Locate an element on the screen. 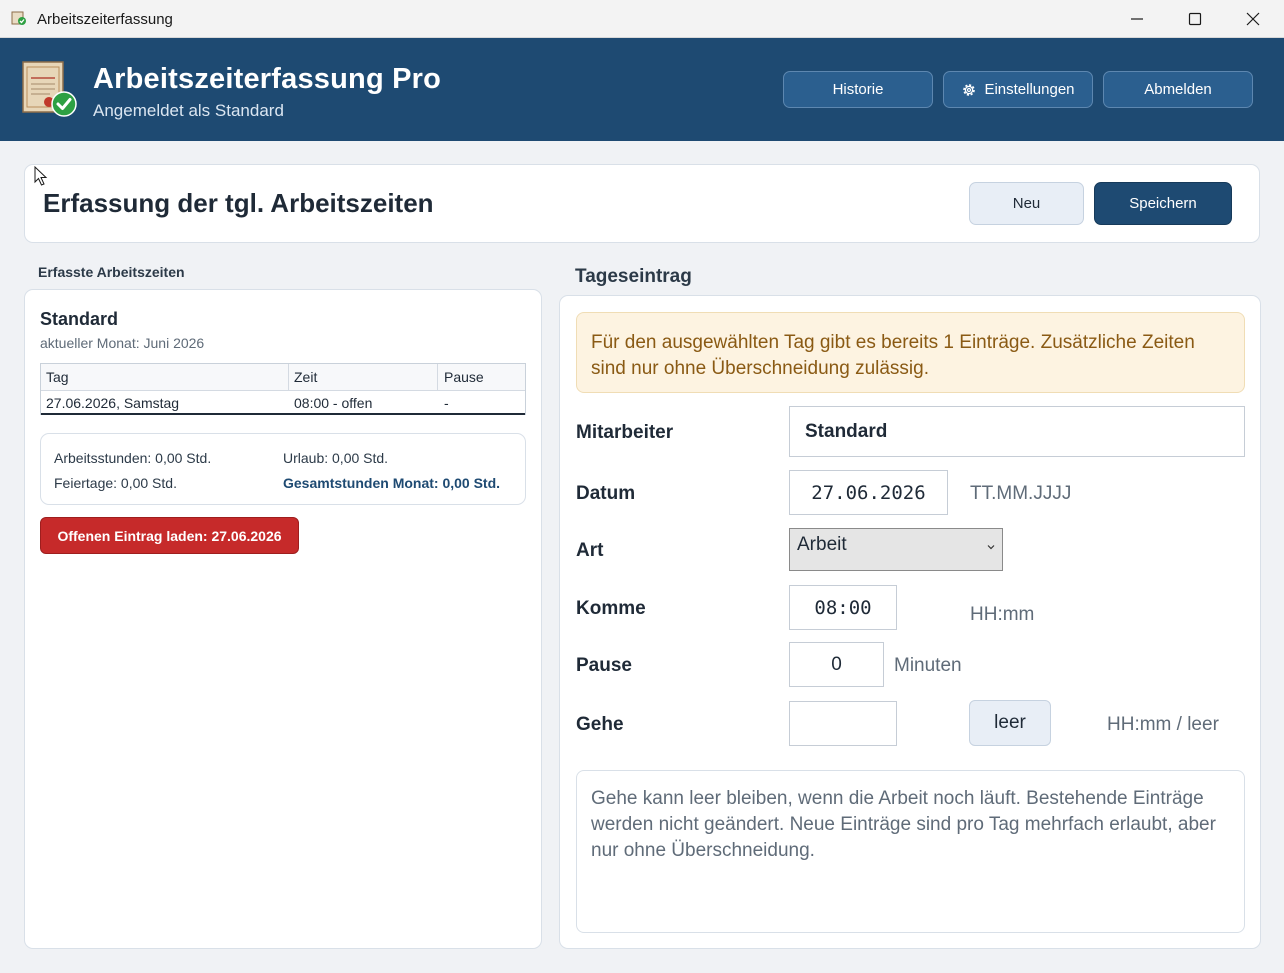 The image size is (1284, 973). new-button: Neu is located at coordinates (1026, 203).